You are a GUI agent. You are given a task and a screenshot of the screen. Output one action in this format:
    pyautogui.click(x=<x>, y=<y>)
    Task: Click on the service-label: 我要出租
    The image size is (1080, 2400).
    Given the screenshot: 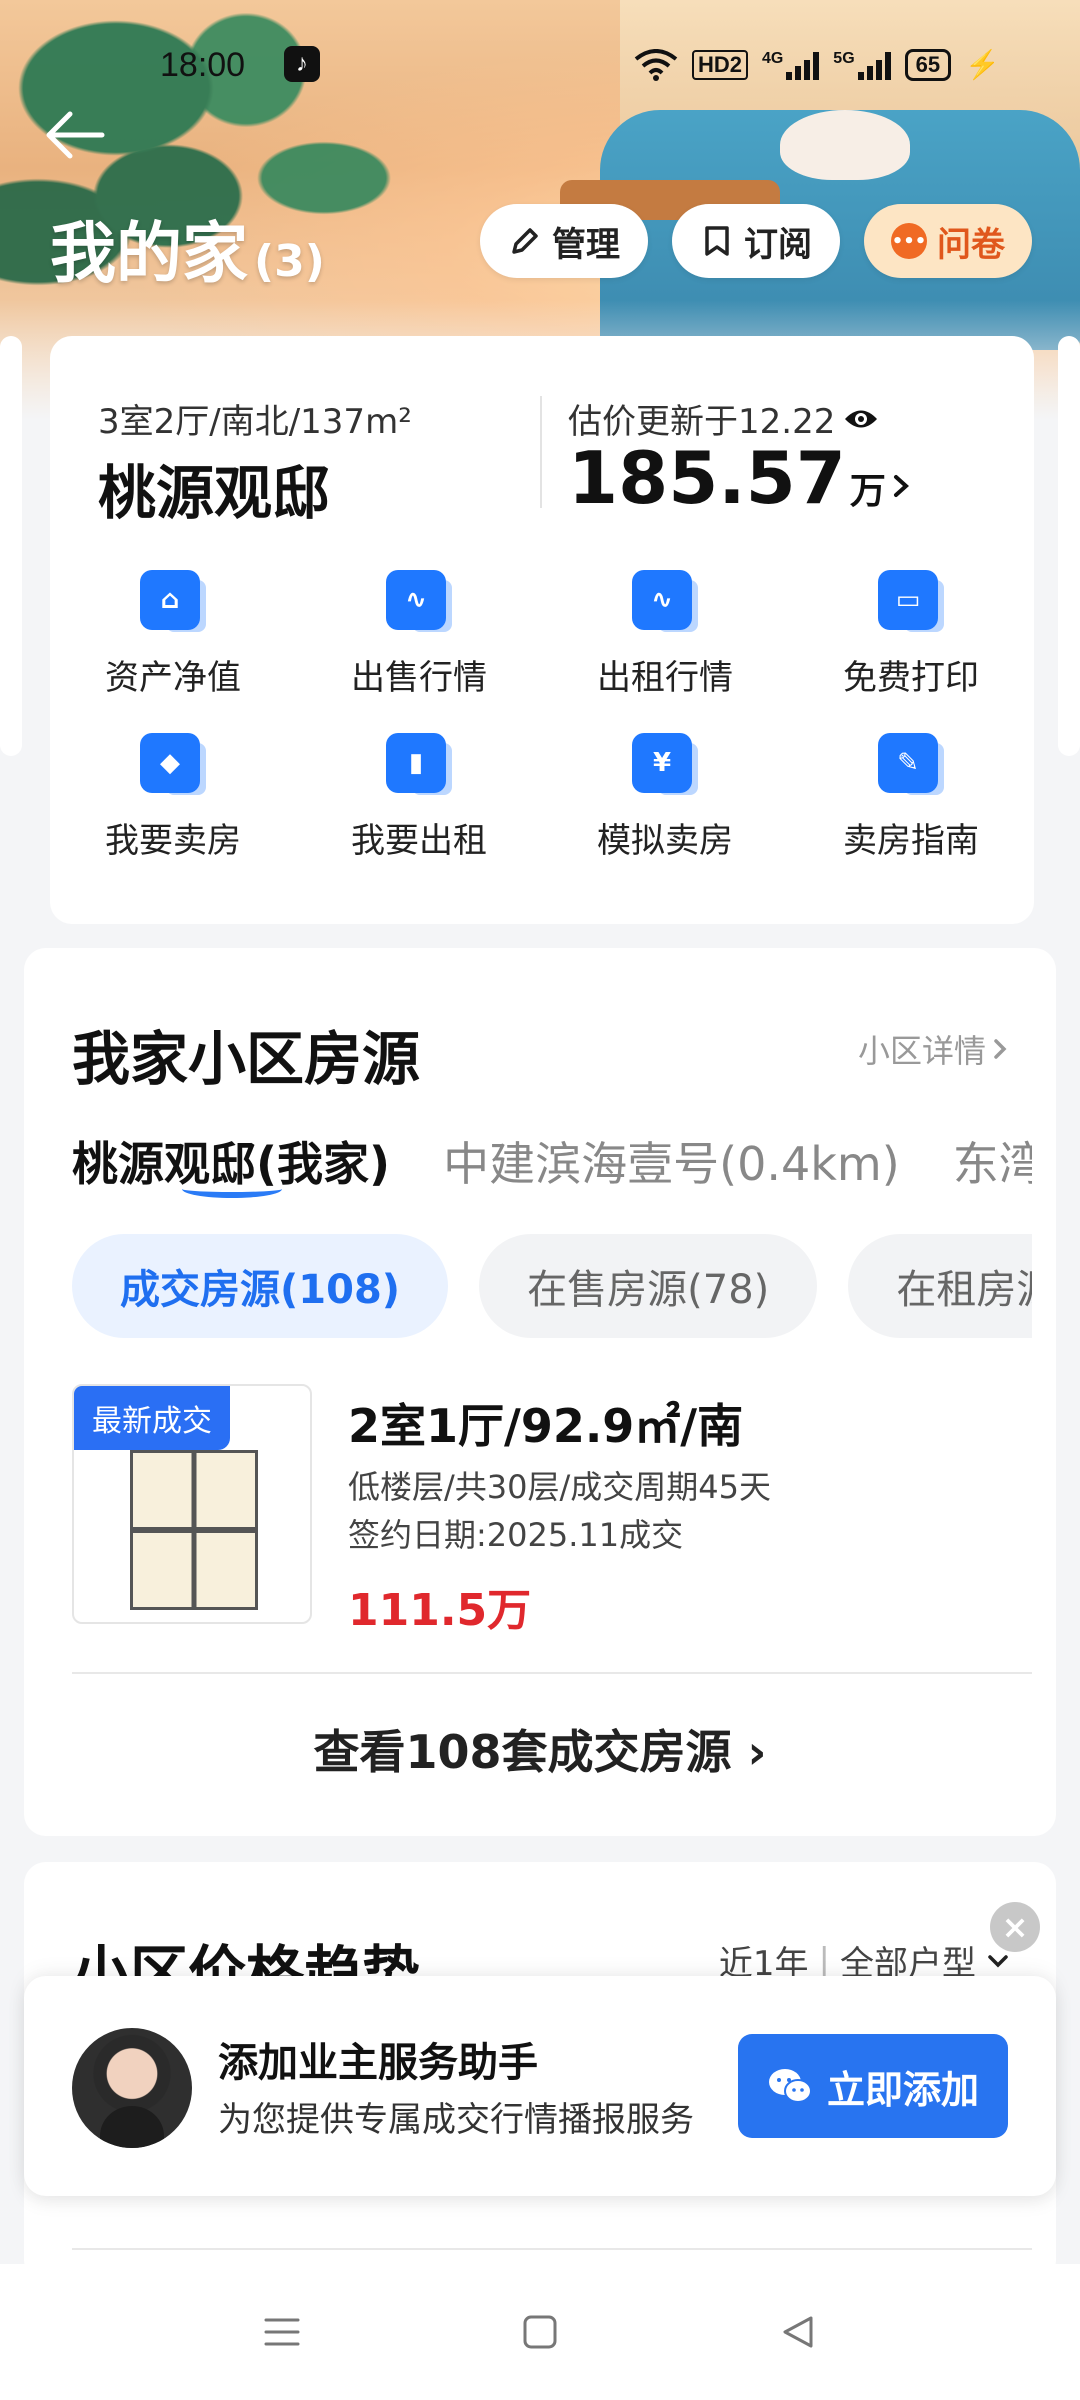 What is the action you would take?
    pyautogui.click(x=419, y=841)
    